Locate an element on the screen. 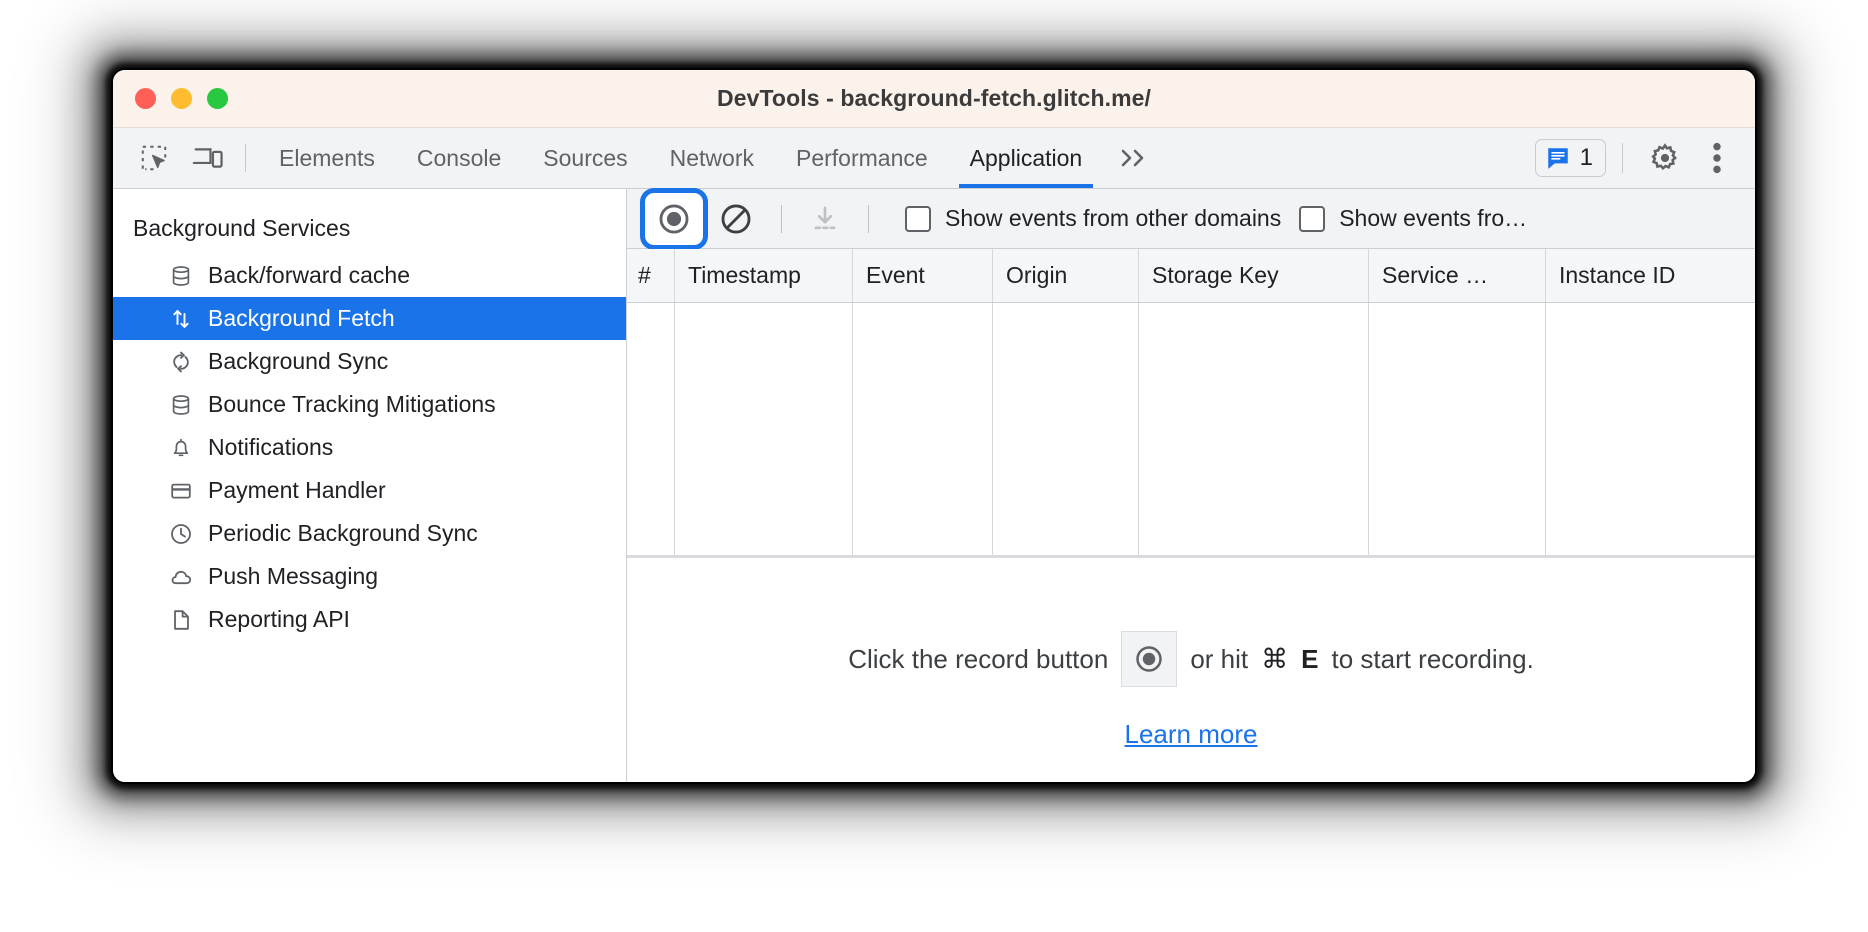  download-icon is located at coordinates (825, 217).